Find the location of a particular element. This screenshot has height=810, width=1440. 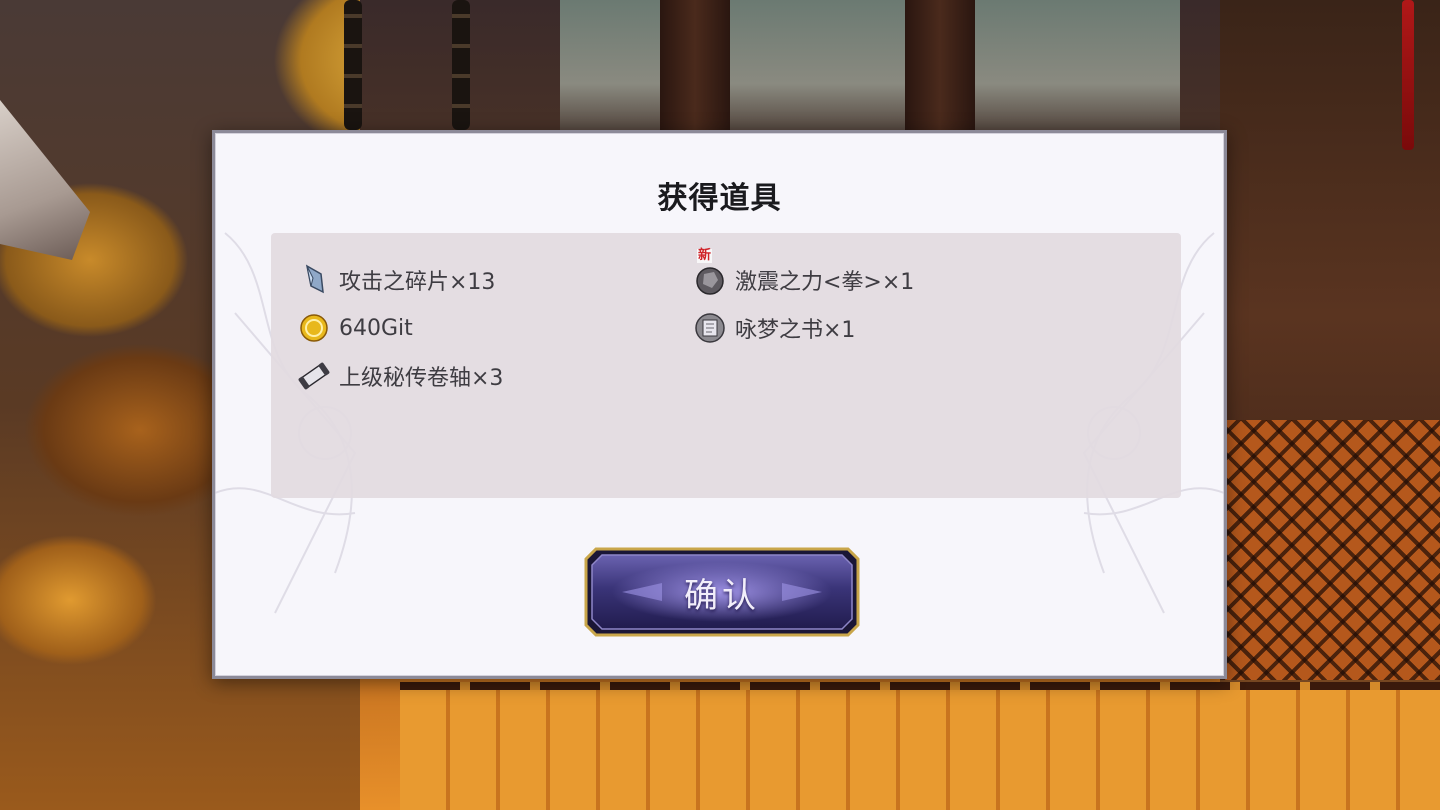

list-item: 咏梦之书×1 is located at coordinates (774, 328).